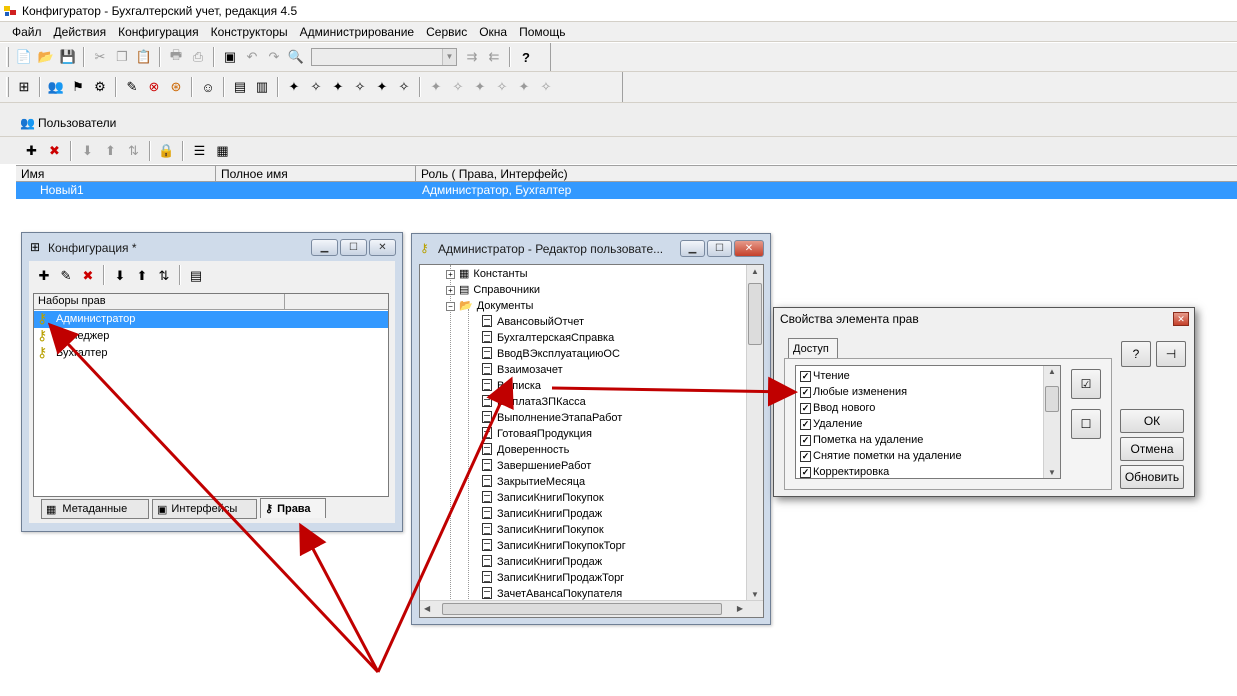 The width and height of the screenshot is (1237, 696). Describe the element at coordinates (543, 497) in the screenshot. I see `tree-document-item: ЗаписиКнигиПокупок` at that location.